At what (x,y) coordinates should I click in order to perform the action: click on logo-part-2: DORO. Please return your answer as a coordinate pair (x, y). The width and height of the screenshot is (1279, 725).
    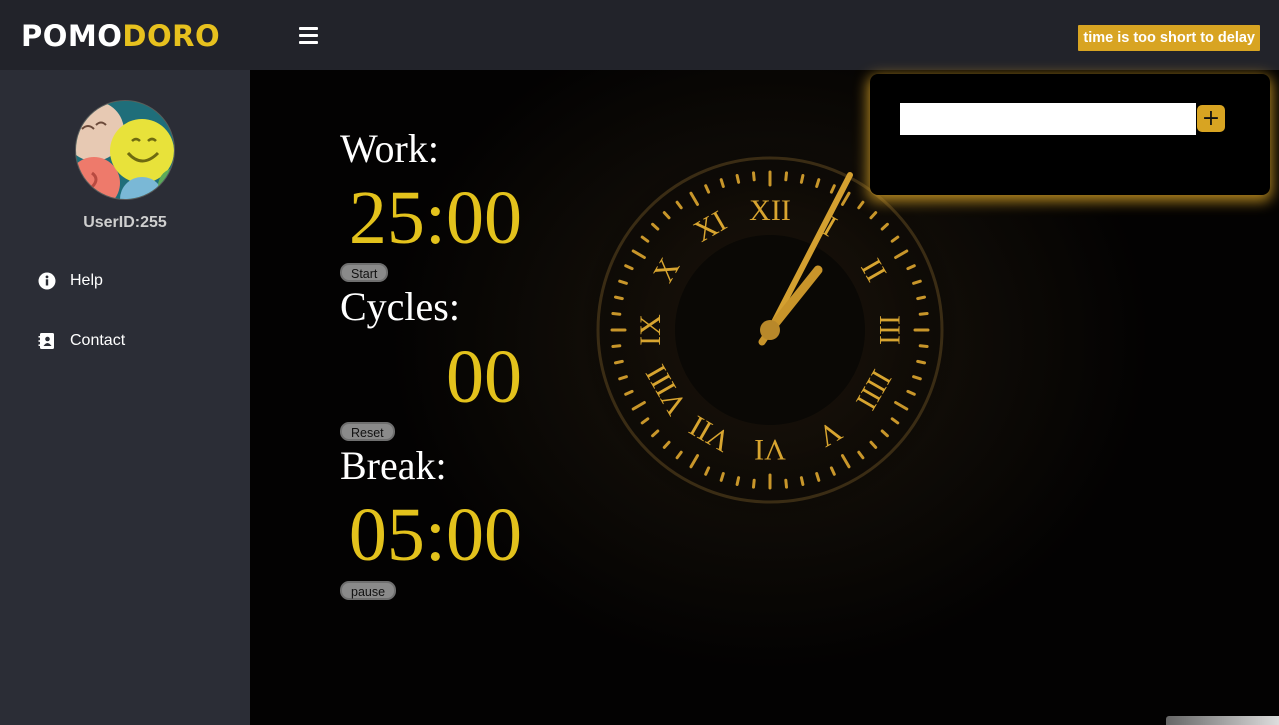
    Looking at the image, I should click on (171, 36).